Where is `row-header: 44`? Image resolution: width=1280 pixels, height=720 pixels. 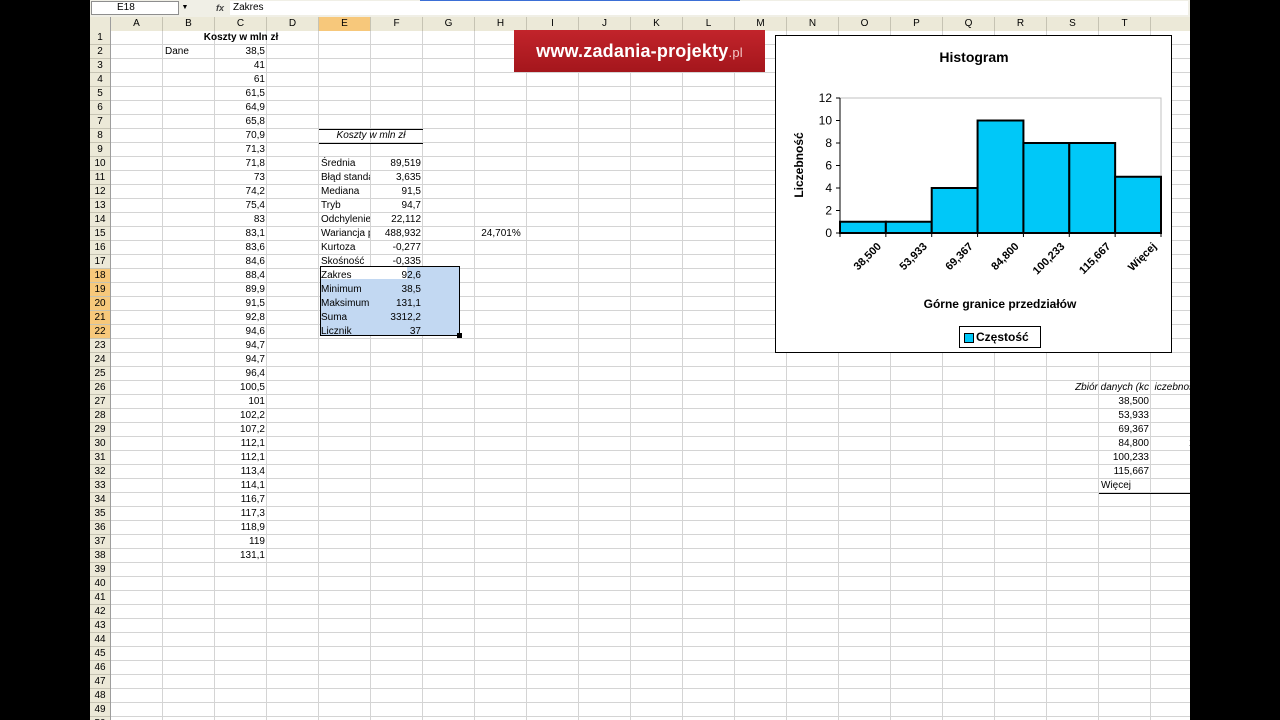
row-header: 44 is located at coordinates (100, 640).